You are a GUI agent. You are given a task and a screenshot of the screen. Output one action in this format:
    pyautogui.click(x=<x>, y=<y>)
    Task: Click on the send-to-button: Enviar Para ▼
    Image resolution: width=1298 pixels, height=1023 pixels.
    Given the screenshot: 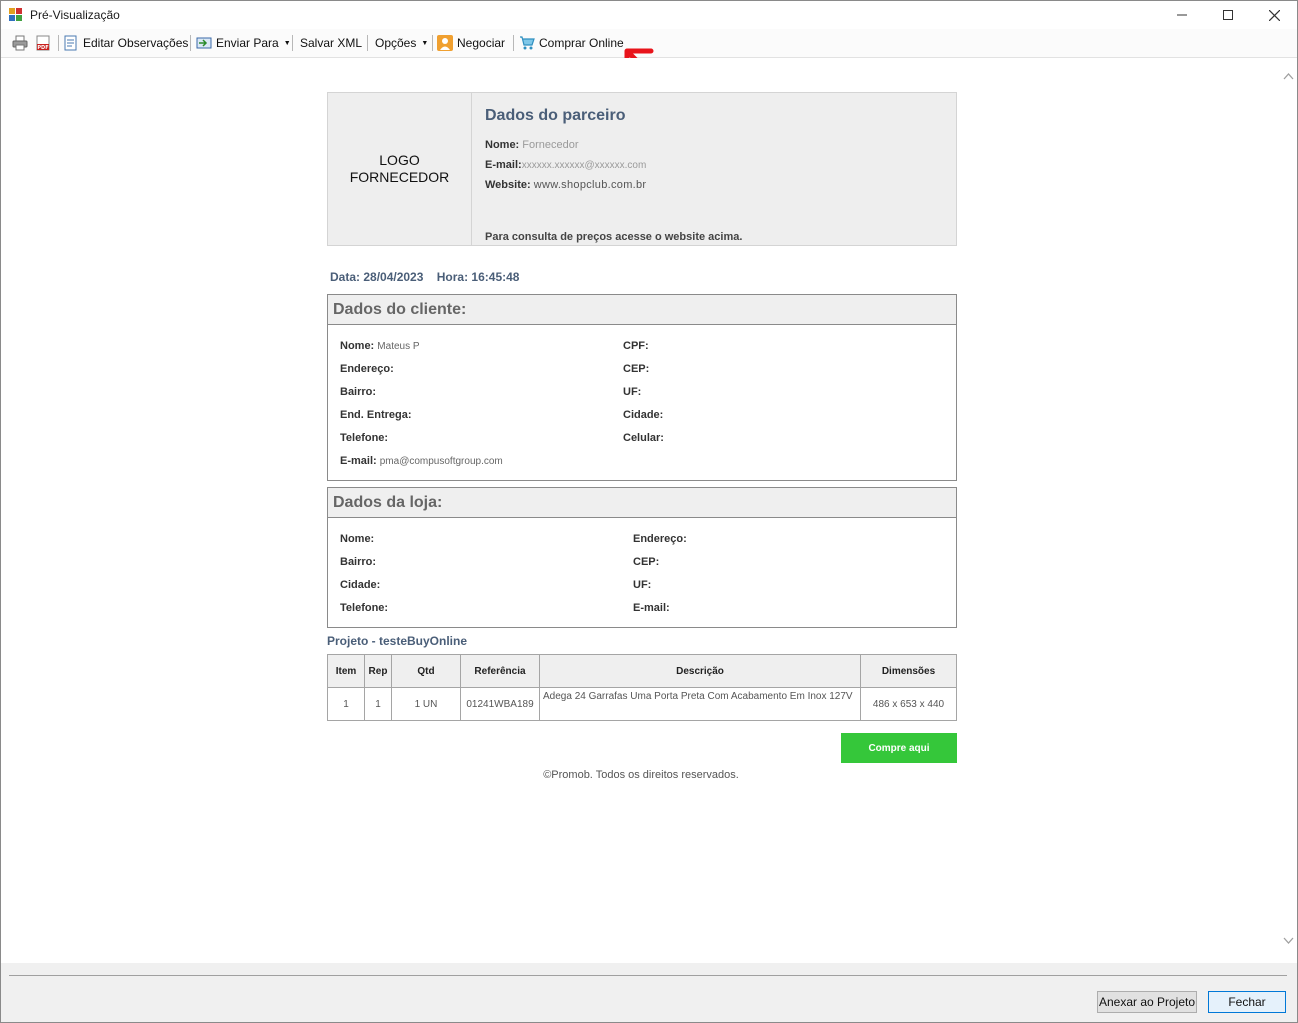 What is the action you would take?
    pyautogui.click(x=243, y=43)
    